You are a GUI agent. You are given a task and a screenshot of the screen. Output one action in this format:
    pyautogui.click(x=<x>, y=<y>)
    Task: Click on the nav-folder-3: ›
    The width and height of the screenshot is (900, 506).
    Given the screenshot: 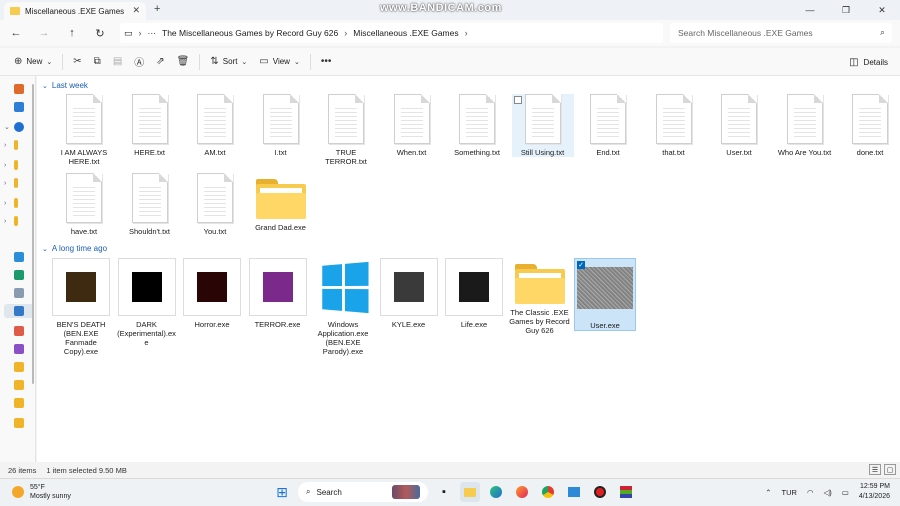 What is the action you would take?
    pyautogui.click(x=19, y=183)
    